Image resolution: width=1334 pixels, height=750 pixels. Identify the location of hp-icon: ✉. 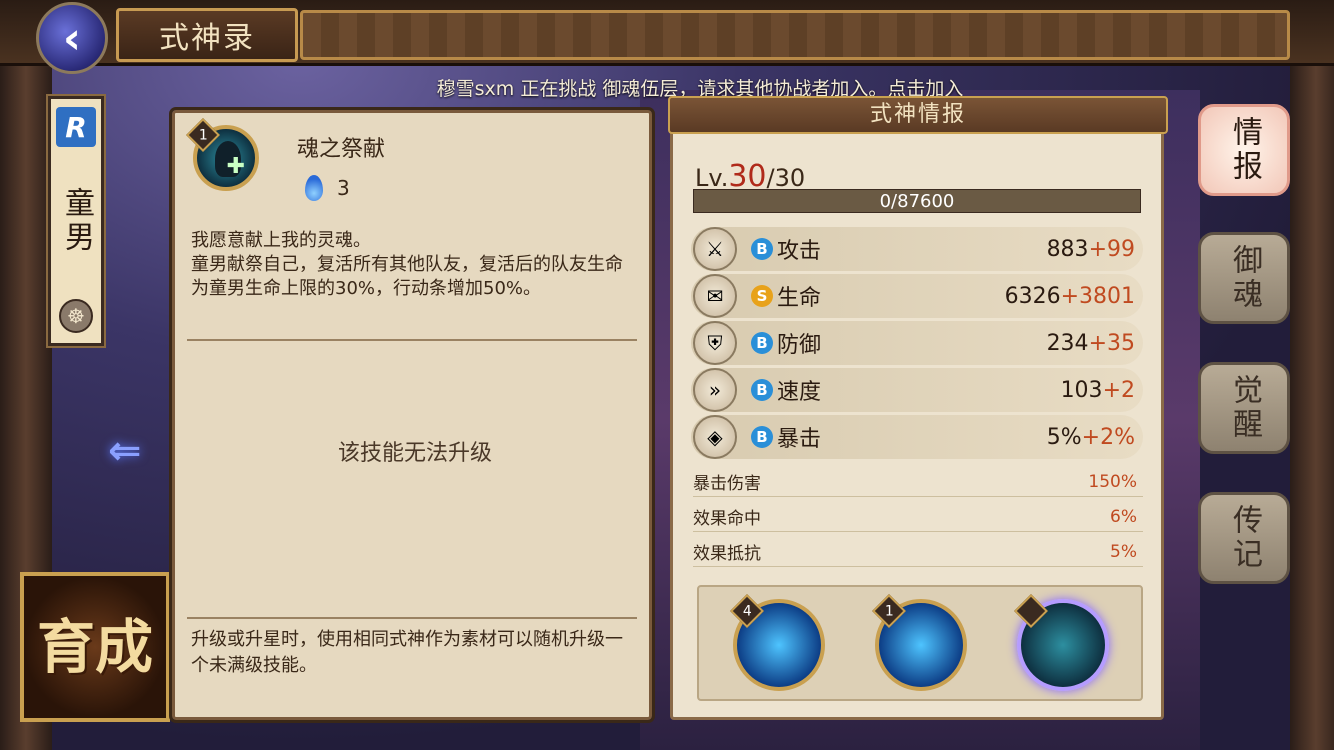
(715, 296).